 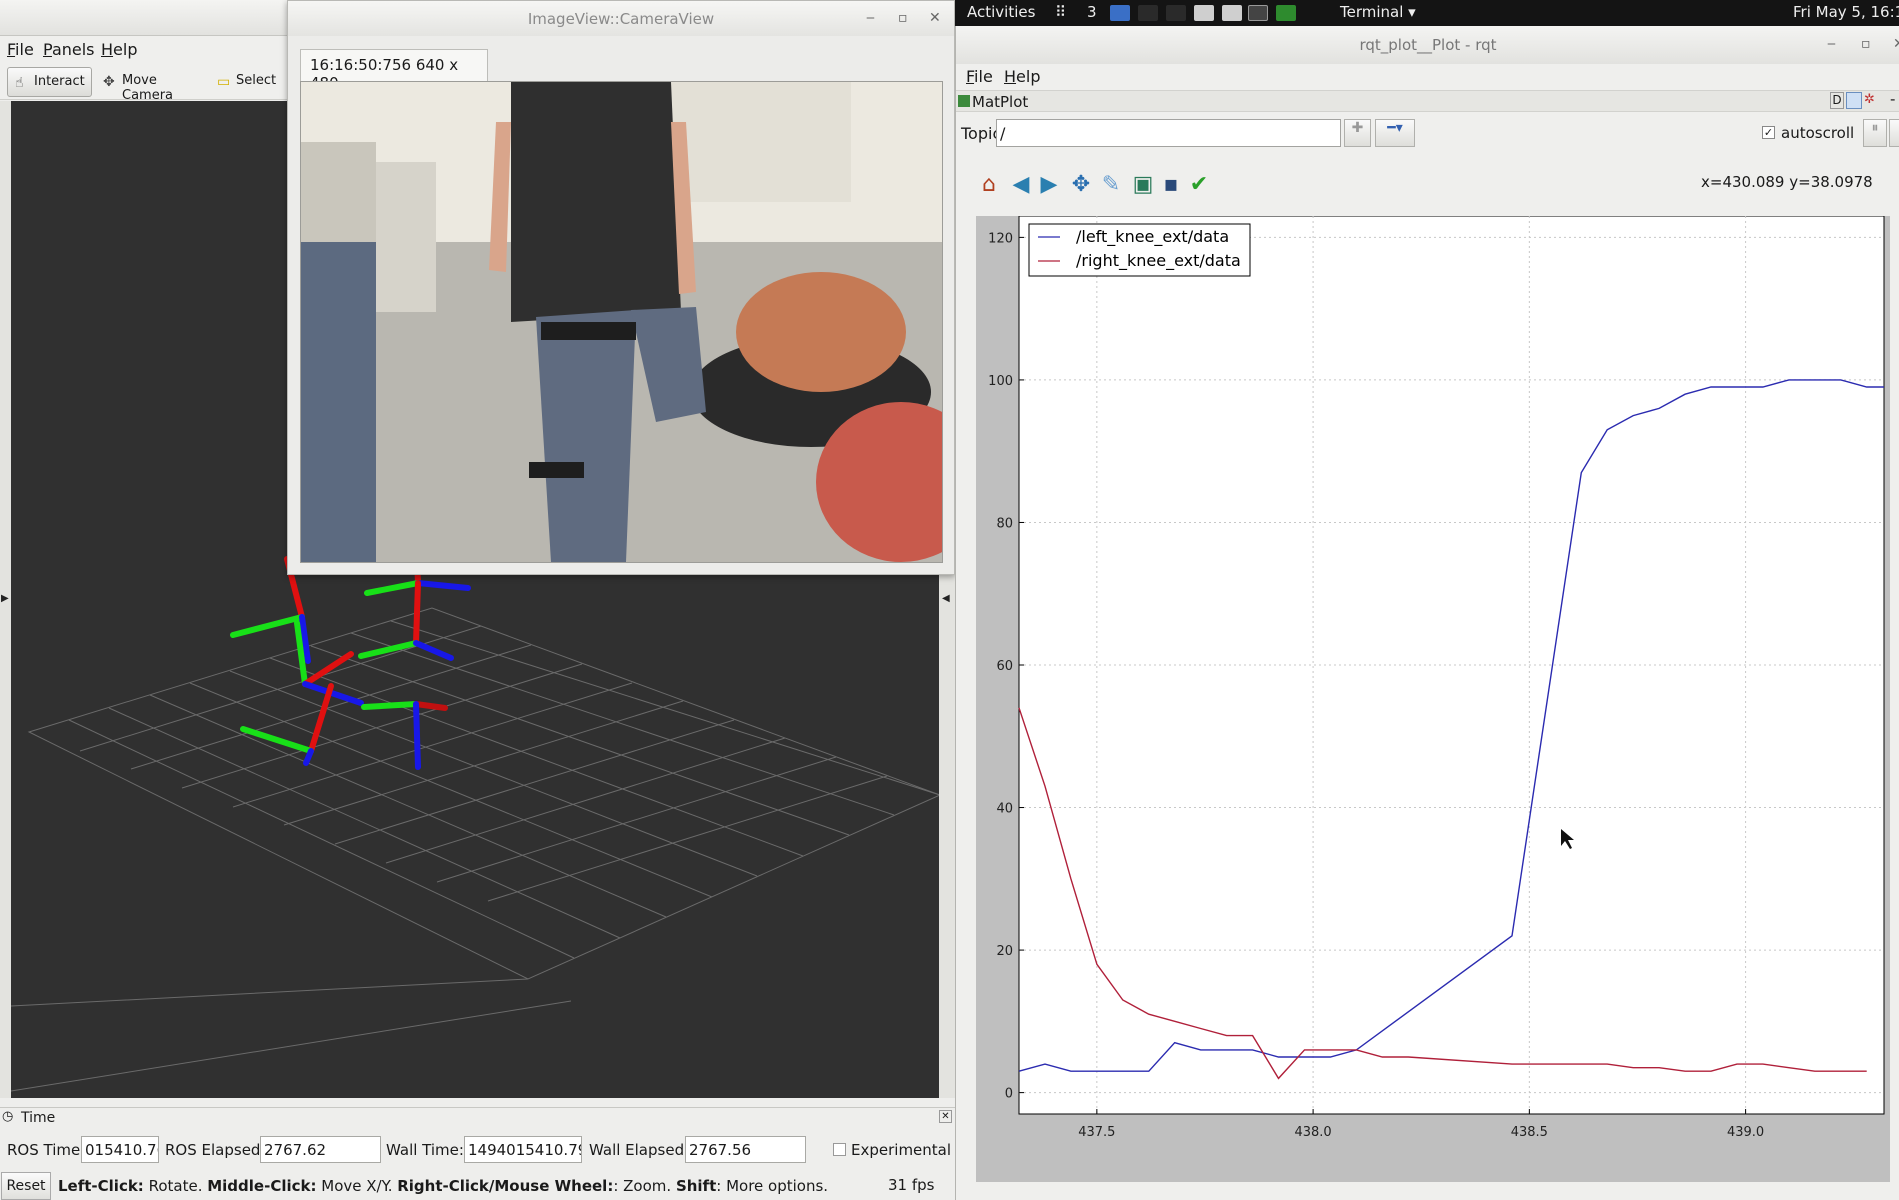 What do you see at coordinates (1004, 809) in the screenshot?
I see `y-tick-label: 40` at bounding box center [1004, 809].